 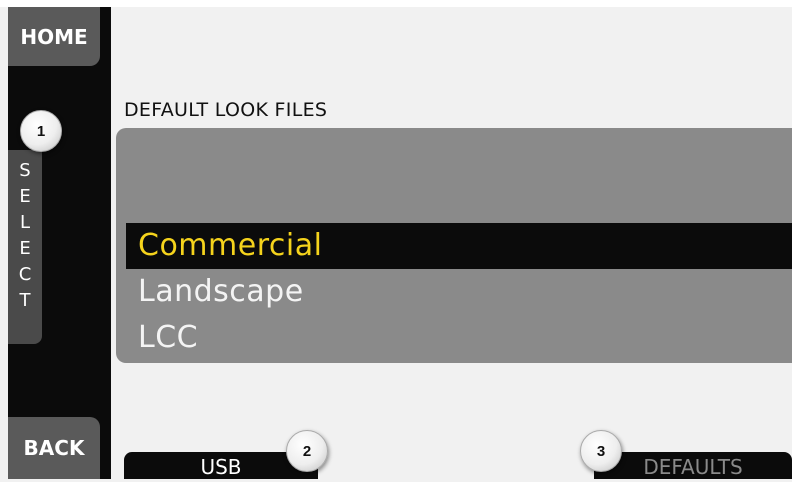 I want to click on select-letter: L, so click(x=25, y=222).